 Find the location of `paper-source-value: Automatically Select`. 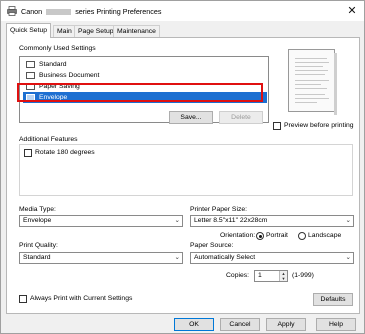

paper-source-value: Automatically Select is located at coordinates (225, 257).